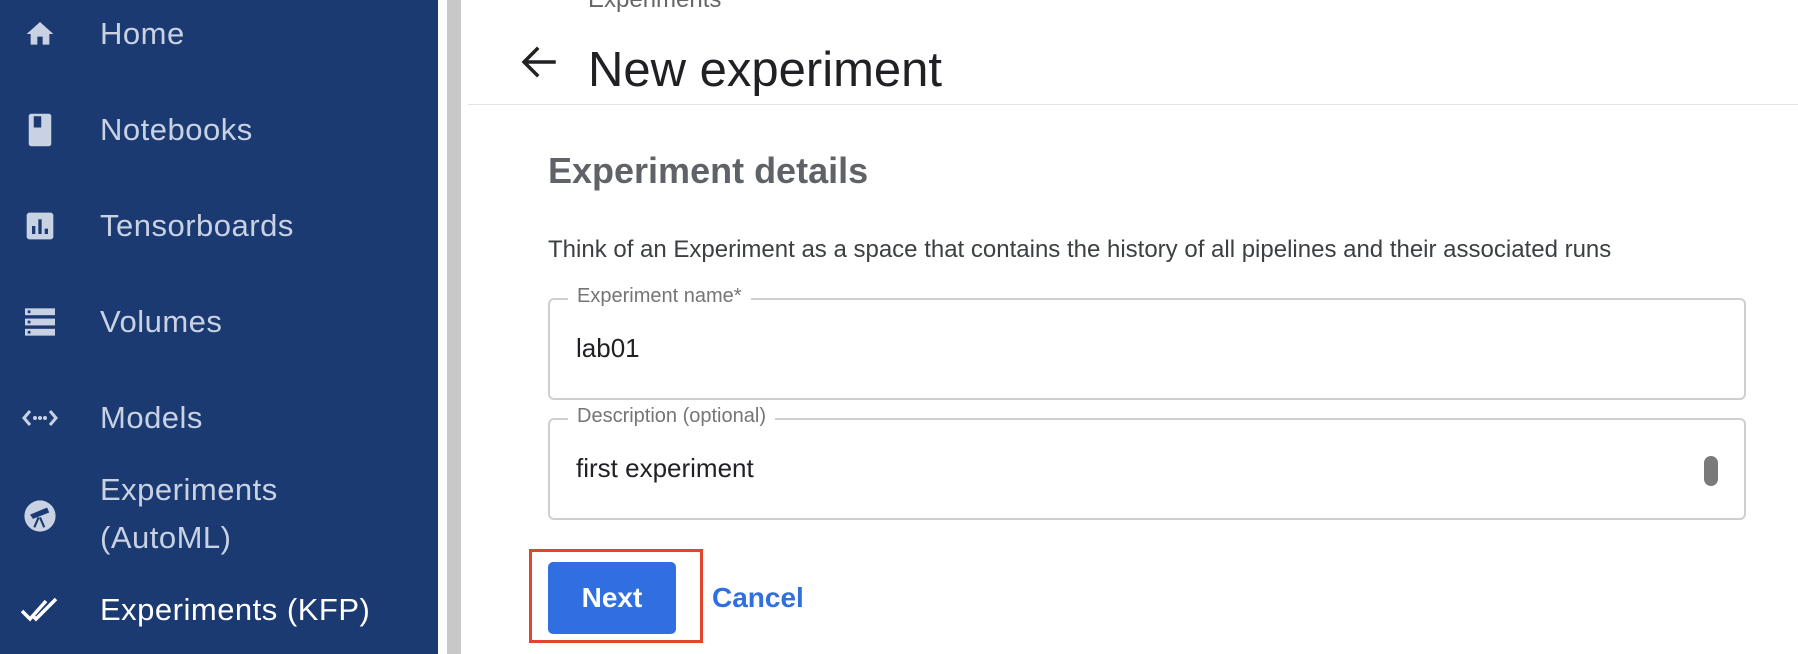 The image size is (1798, 654). I want to click on breadcrumb: Experiments, so click(654, 7).